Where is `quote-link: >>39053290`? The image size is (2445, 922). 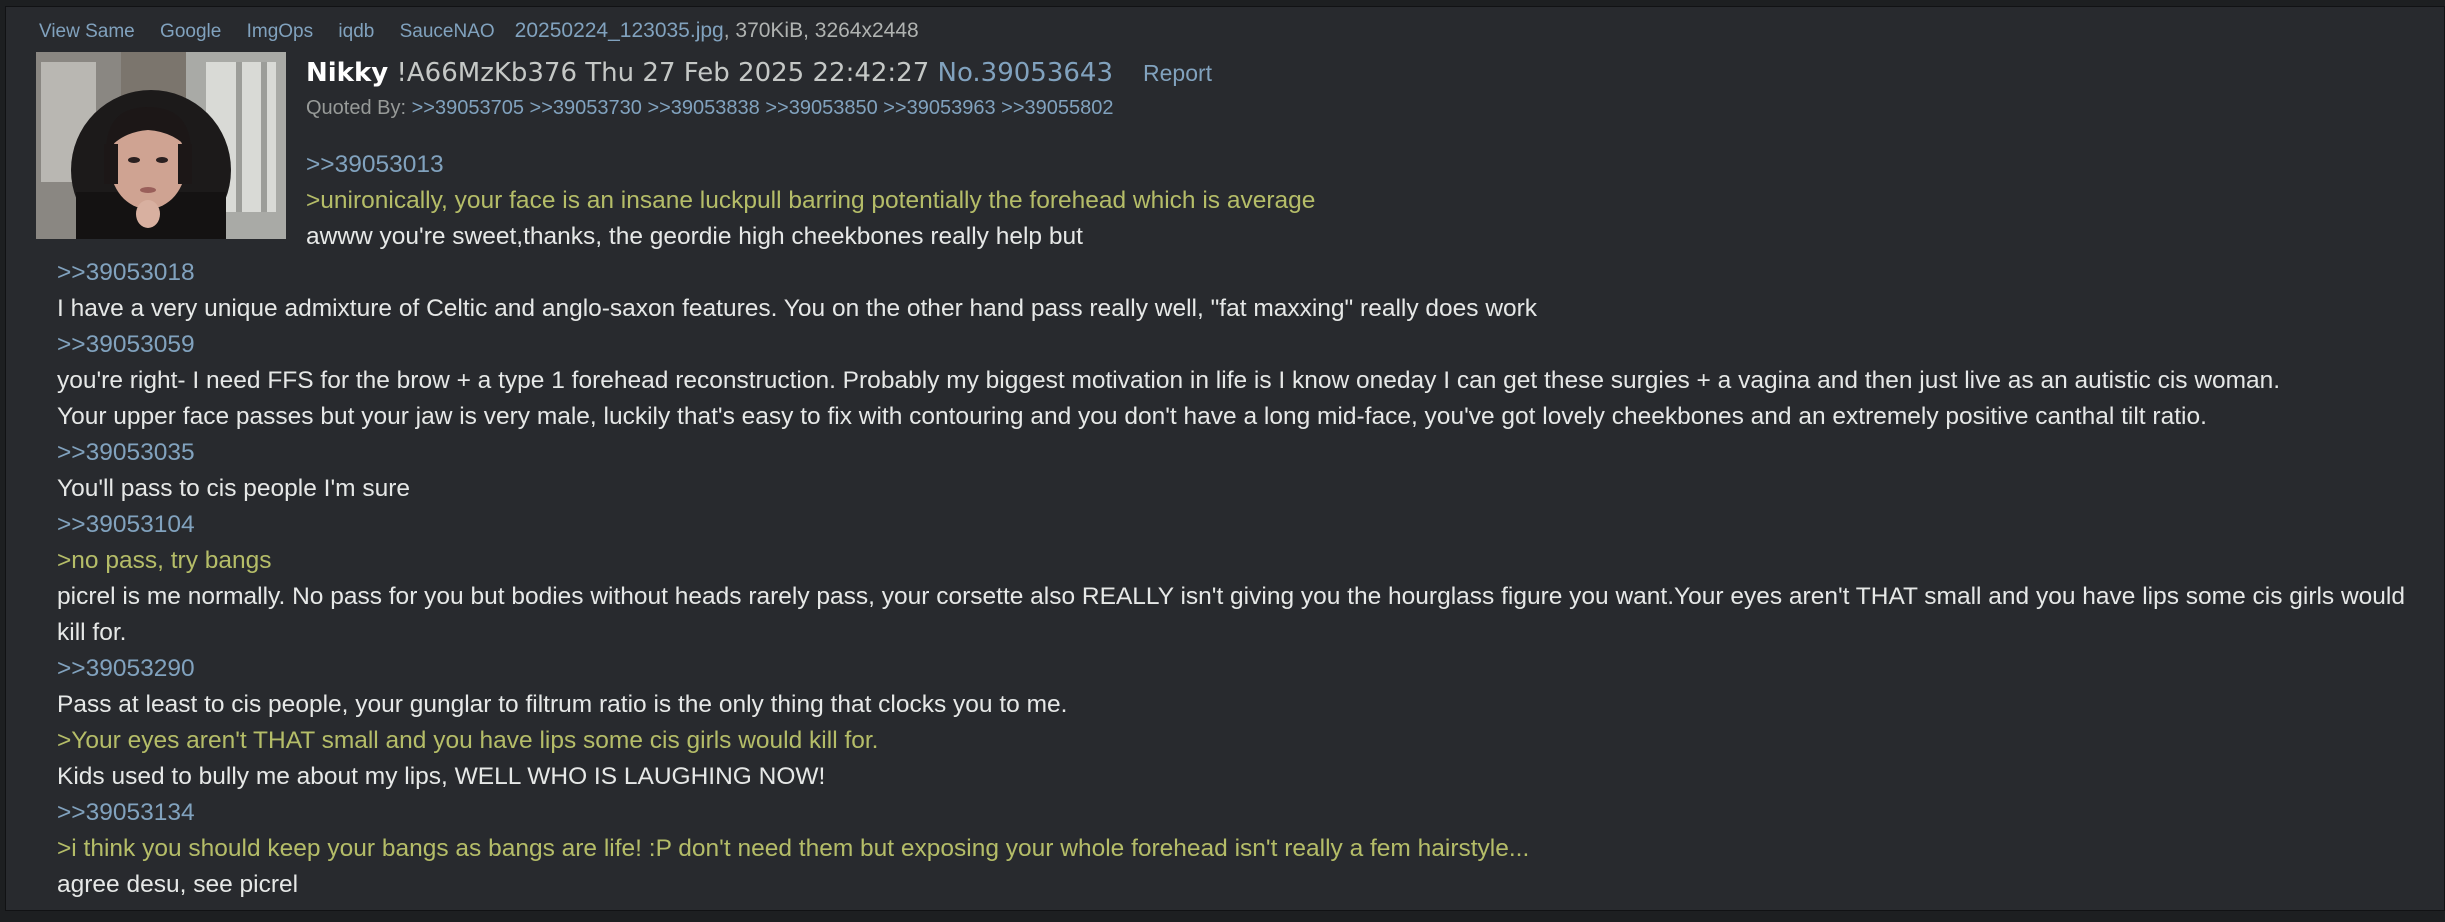 quote-link: >>39053290 is located at coordinates (1225, 669).